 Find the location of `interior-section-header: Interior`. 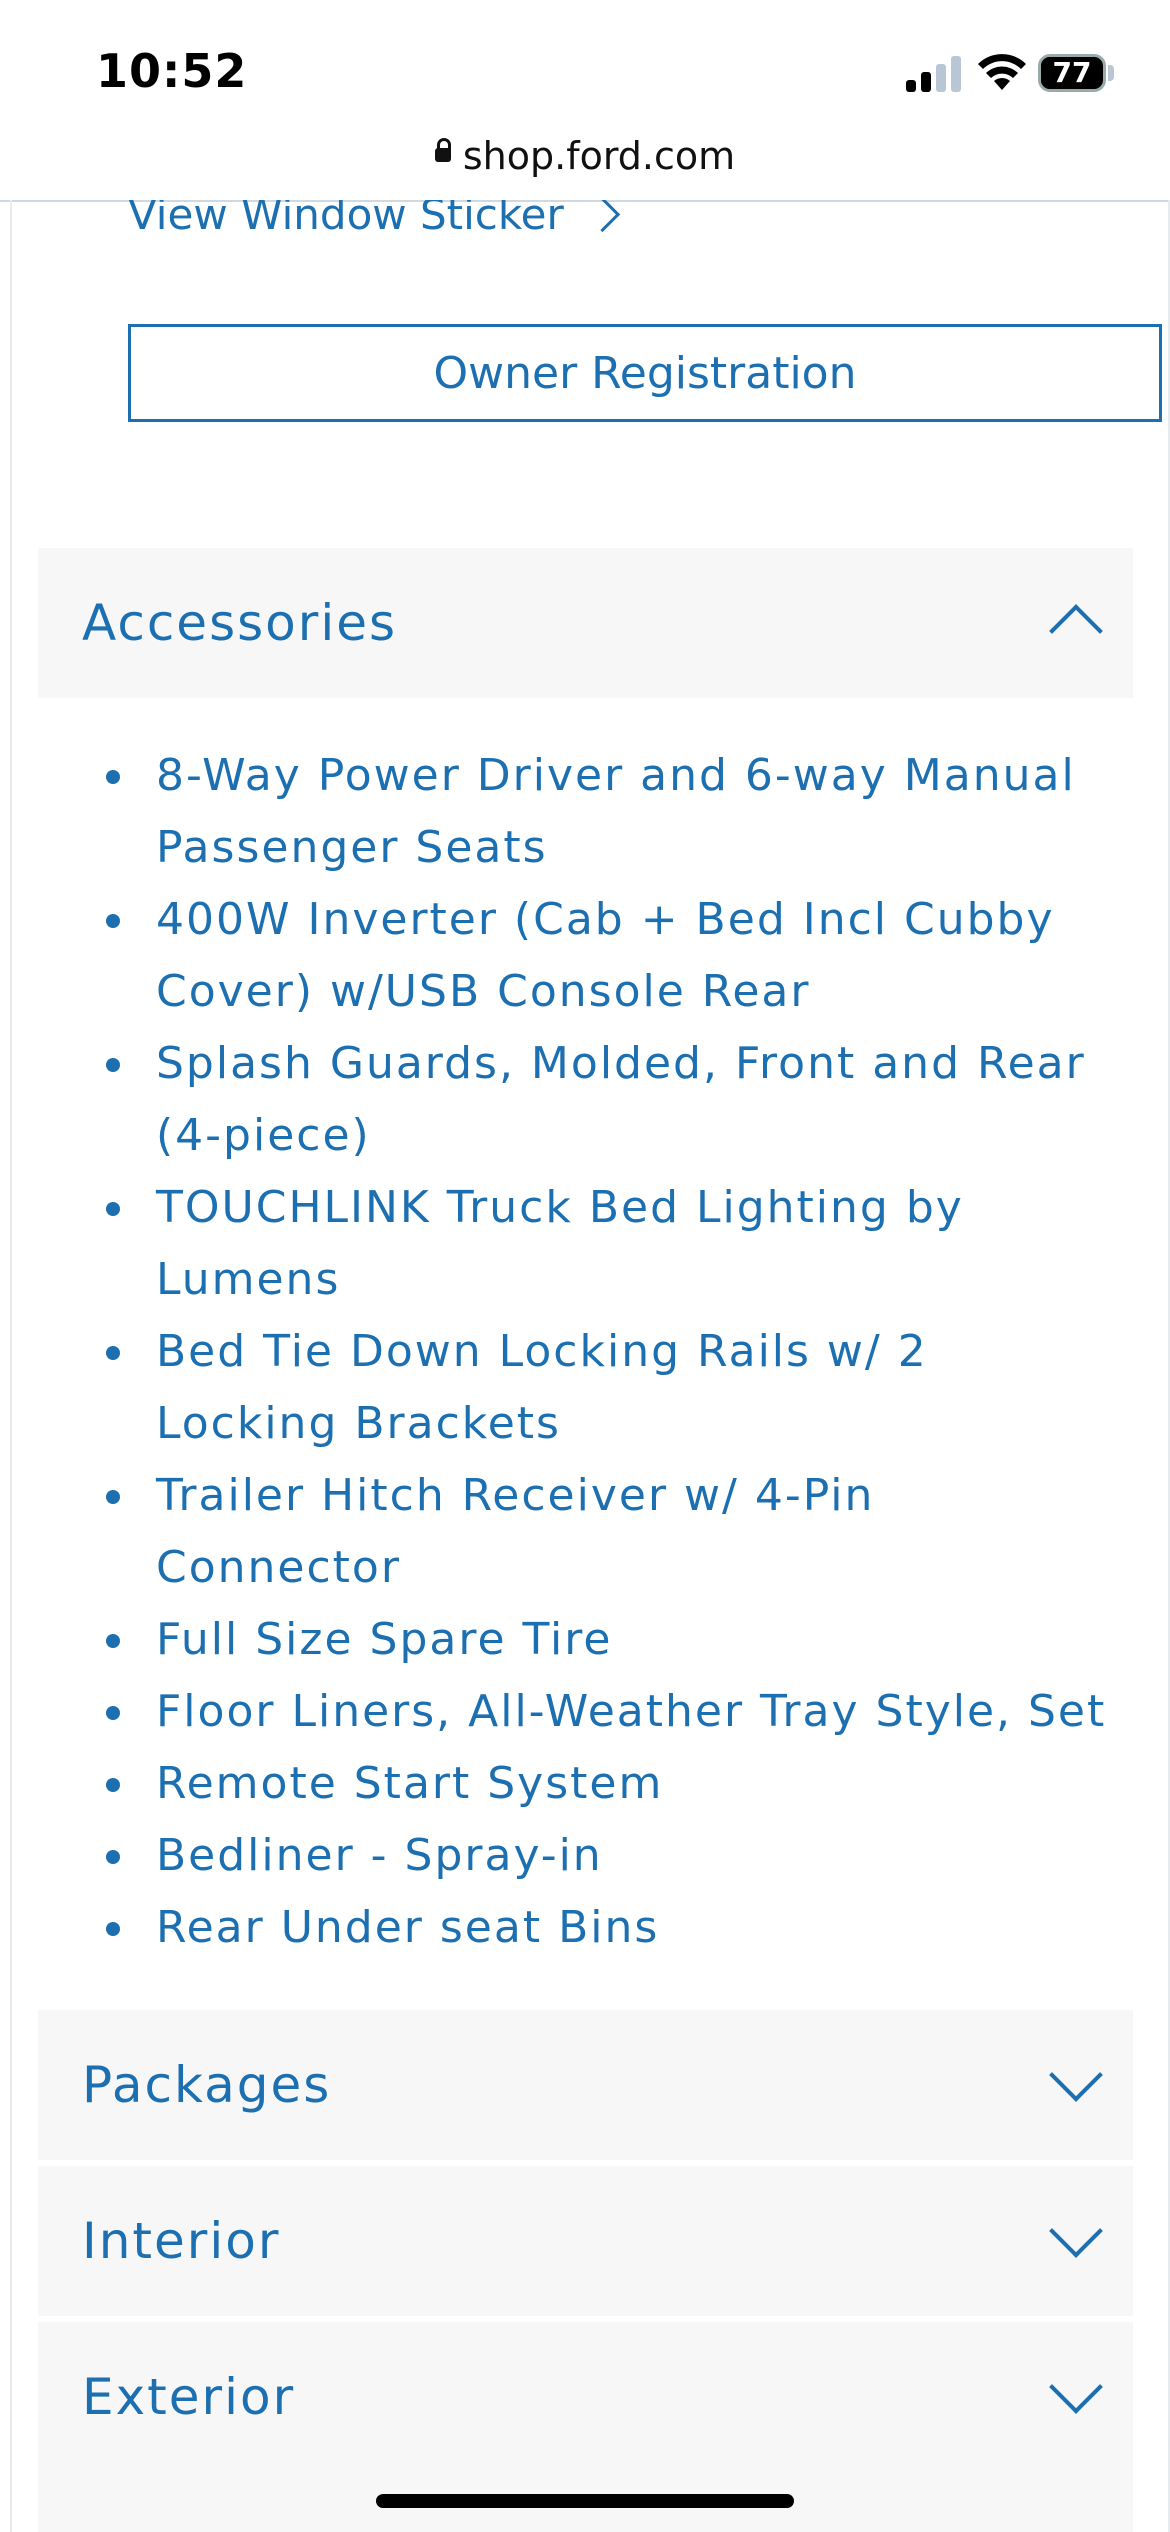

interior-section-header: Interior is located at coordinates (585, 2241).